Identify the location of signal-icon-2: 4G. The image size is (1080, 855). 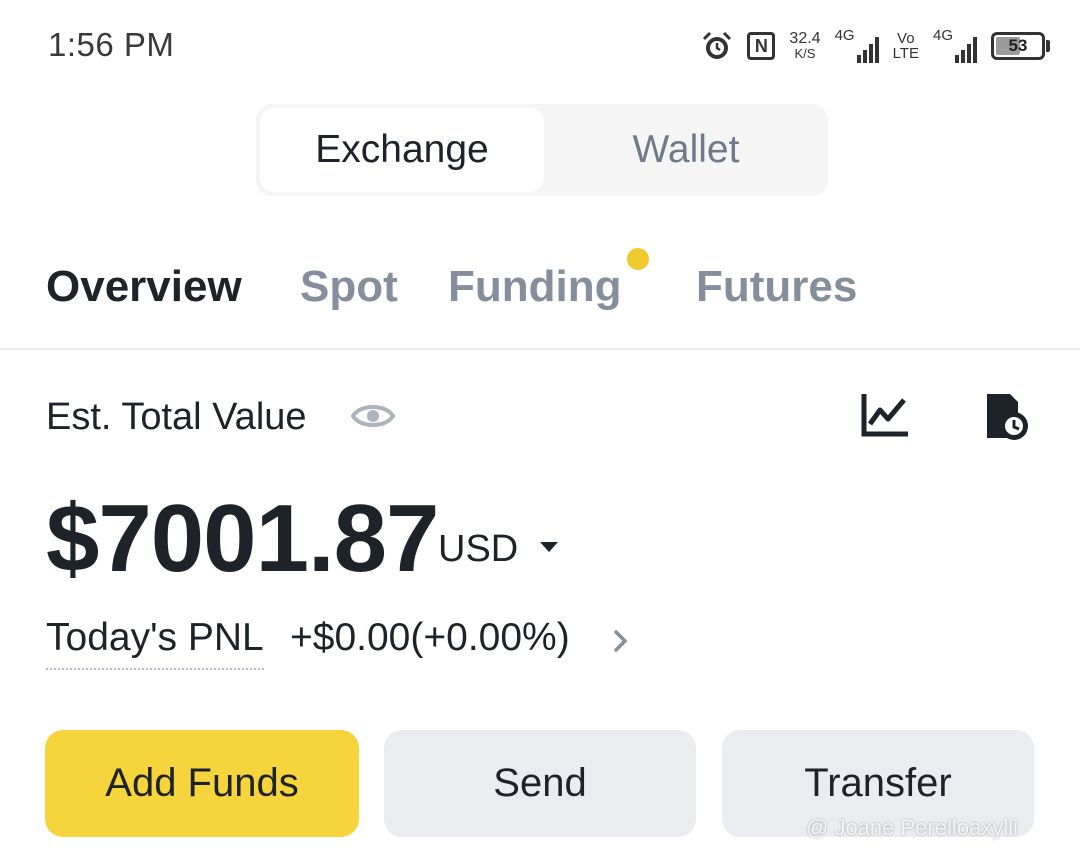
(954, 45).